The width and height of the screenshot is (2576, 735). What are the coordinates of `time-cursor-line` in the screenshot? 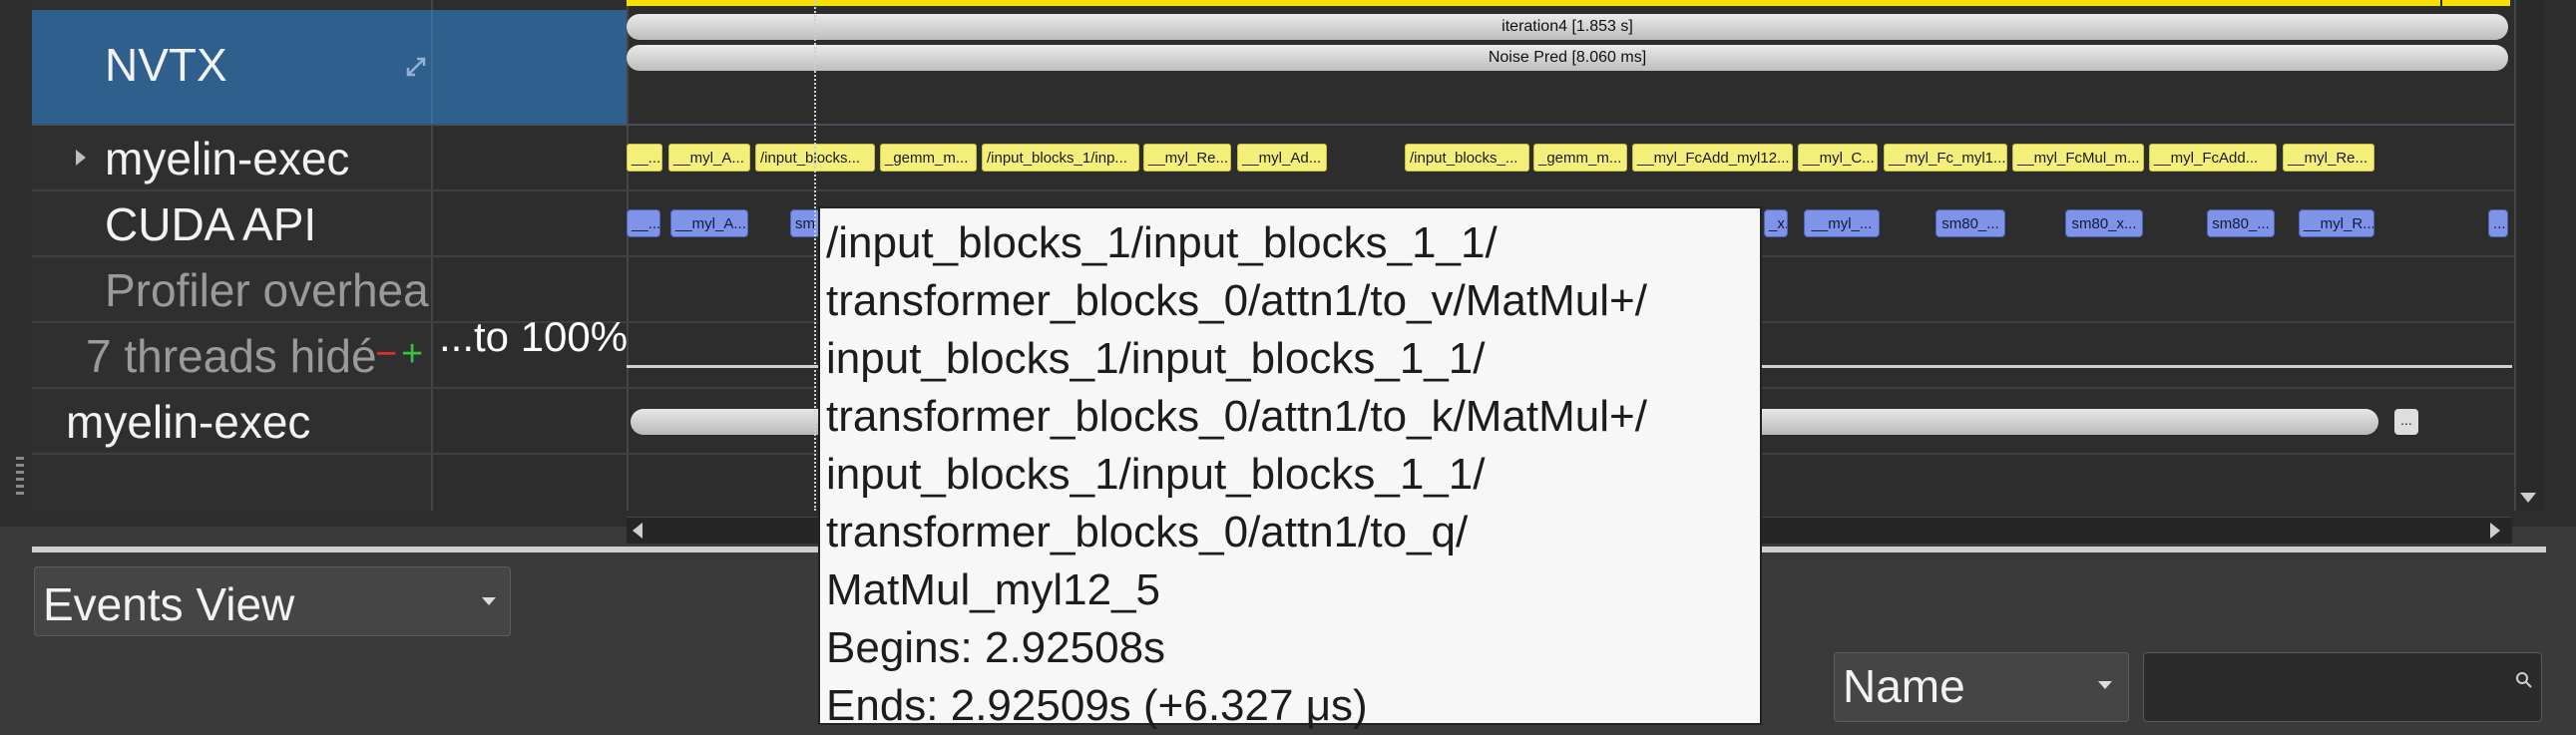 It's located at (815, 255).